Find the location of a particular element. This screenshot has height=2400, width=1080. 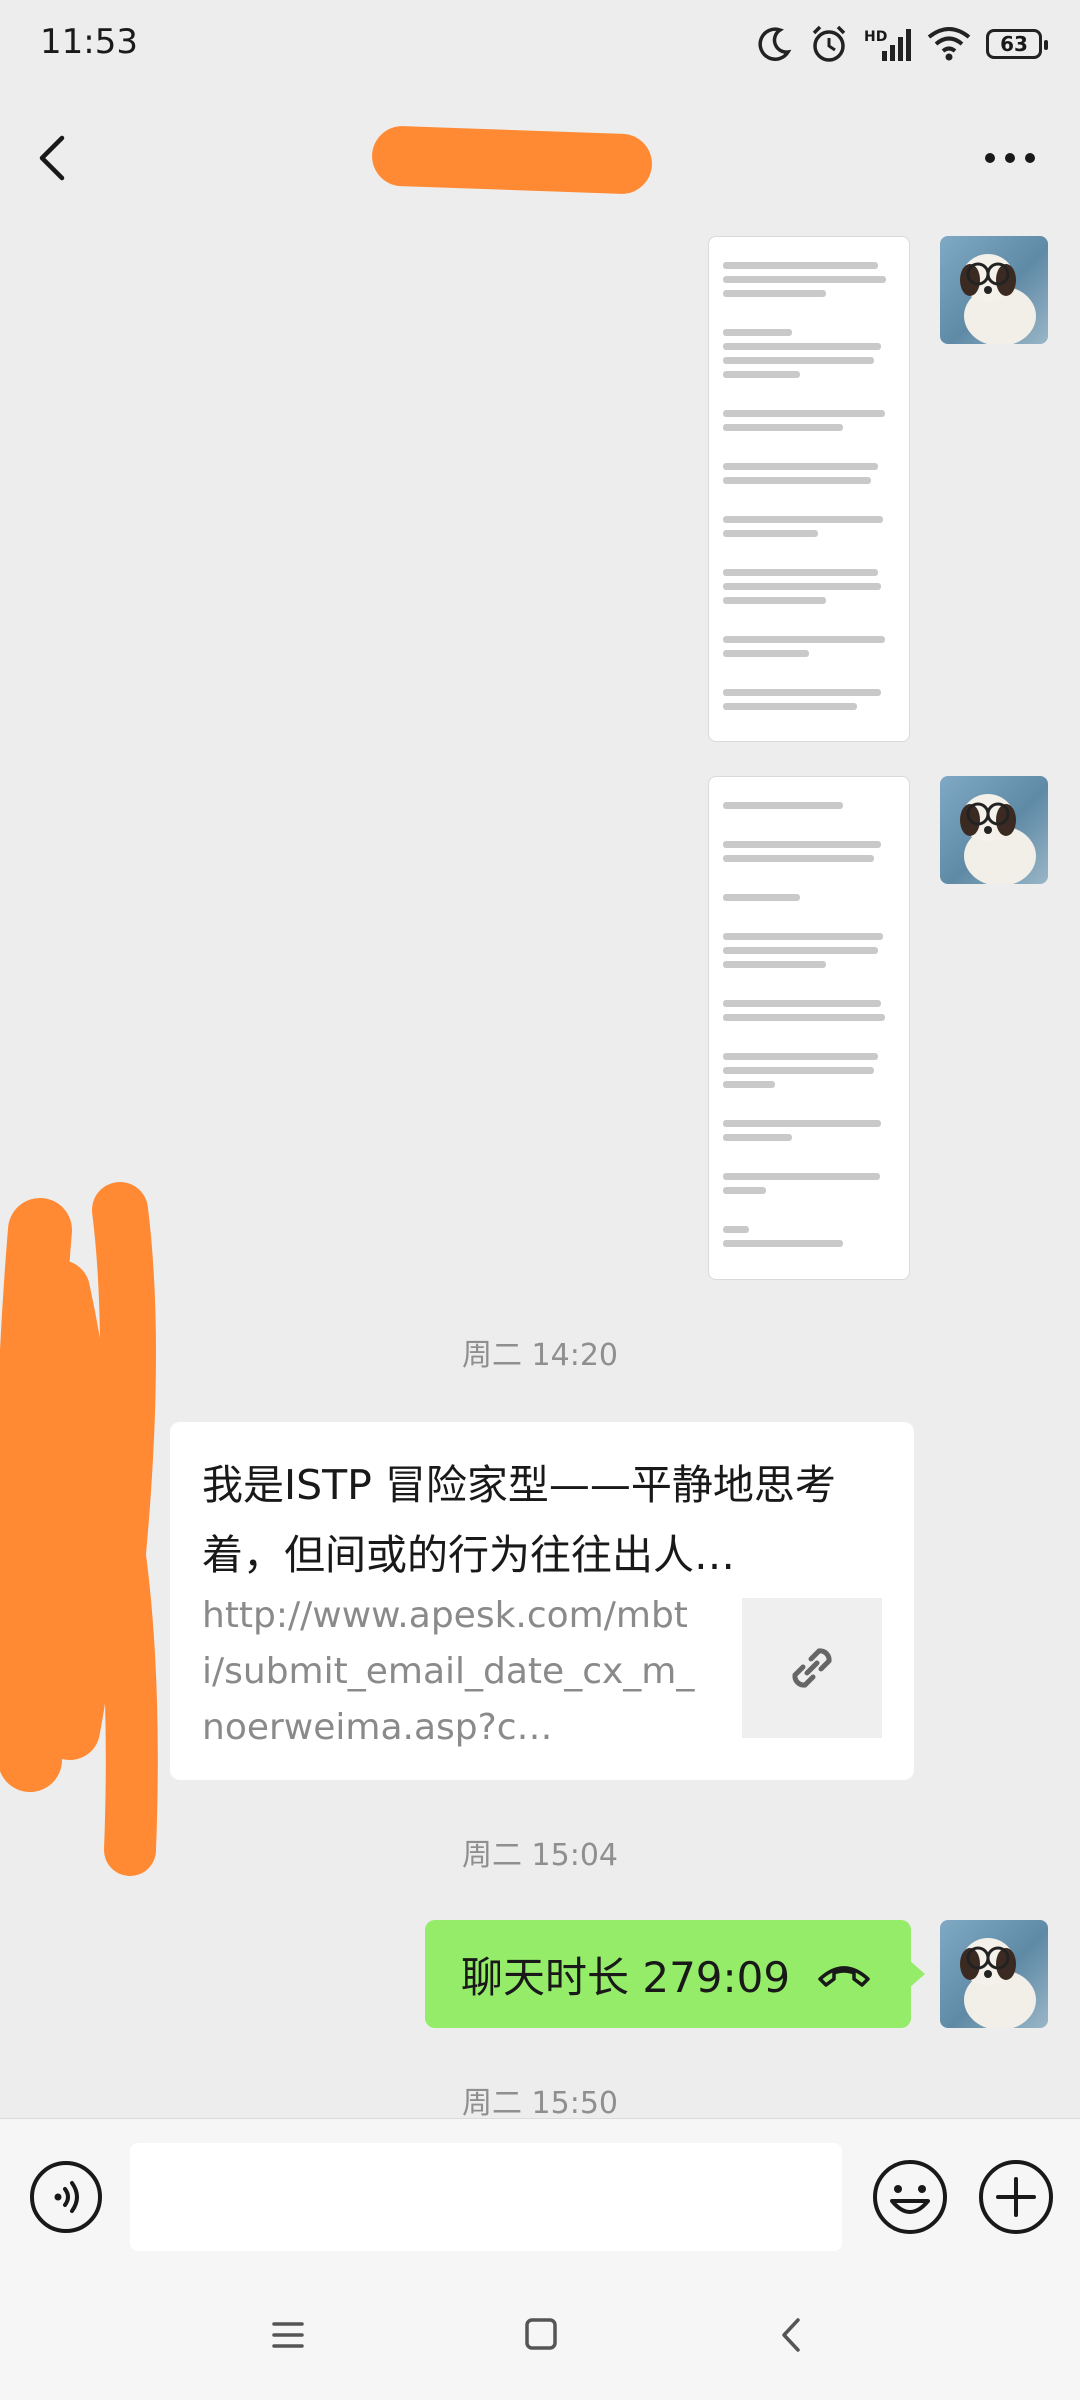

plus-icon is located at coordinates (1016, 2197).